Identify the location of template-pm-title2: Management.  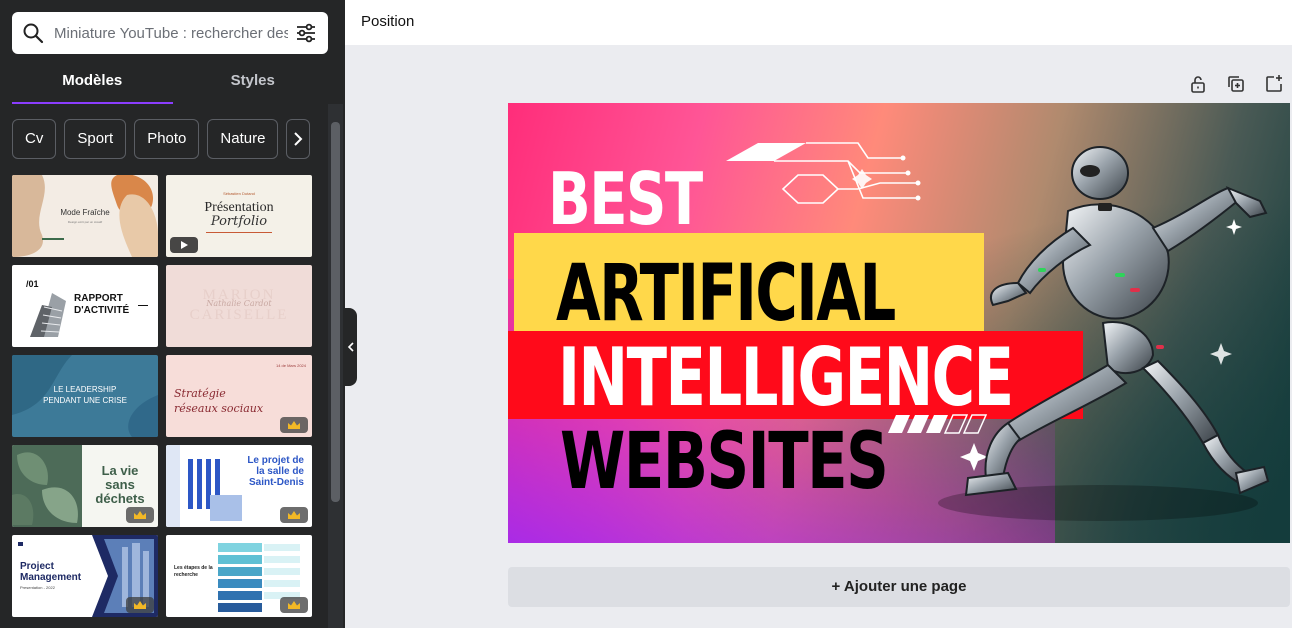
(51, 577).